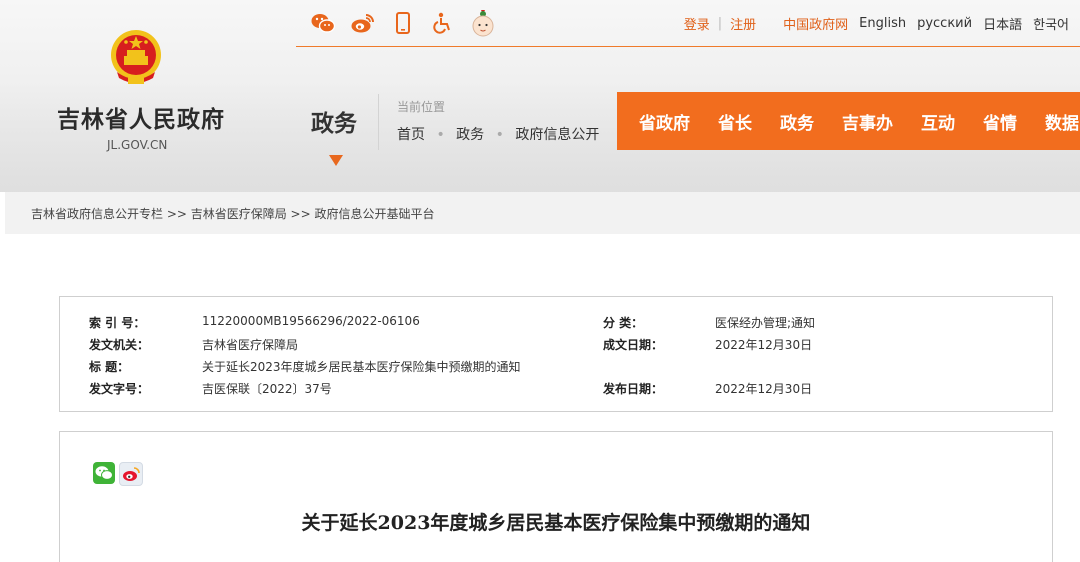 Image resolution: width=1080 pixels, height=562 pixels. I want to click on nav-item-province-gov: 省政府, so click(664, 121).